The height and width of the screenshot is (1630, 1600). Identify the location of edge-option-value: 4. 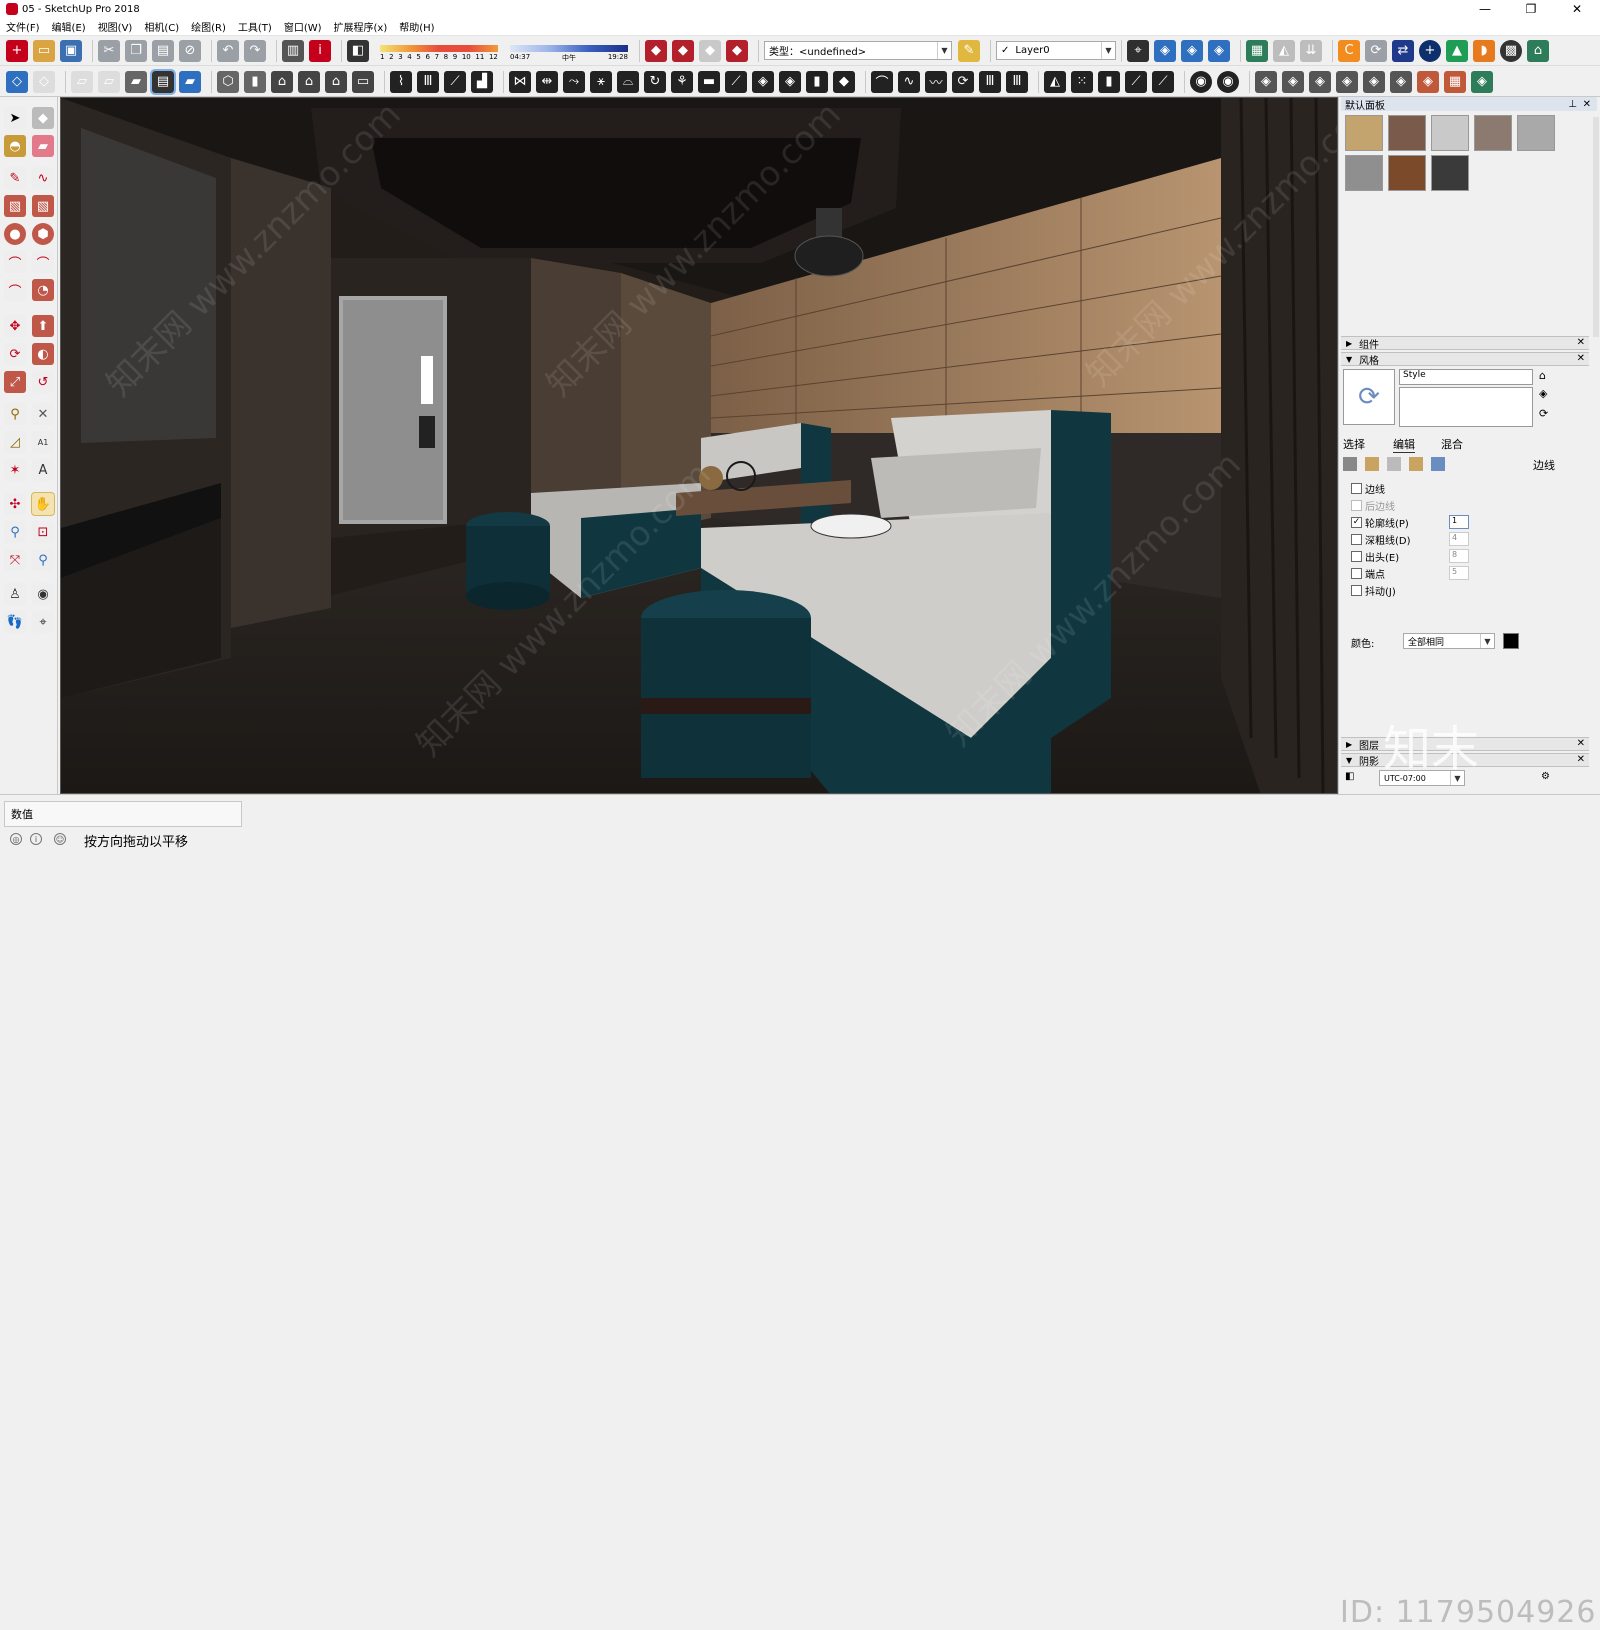
(1459, 539).